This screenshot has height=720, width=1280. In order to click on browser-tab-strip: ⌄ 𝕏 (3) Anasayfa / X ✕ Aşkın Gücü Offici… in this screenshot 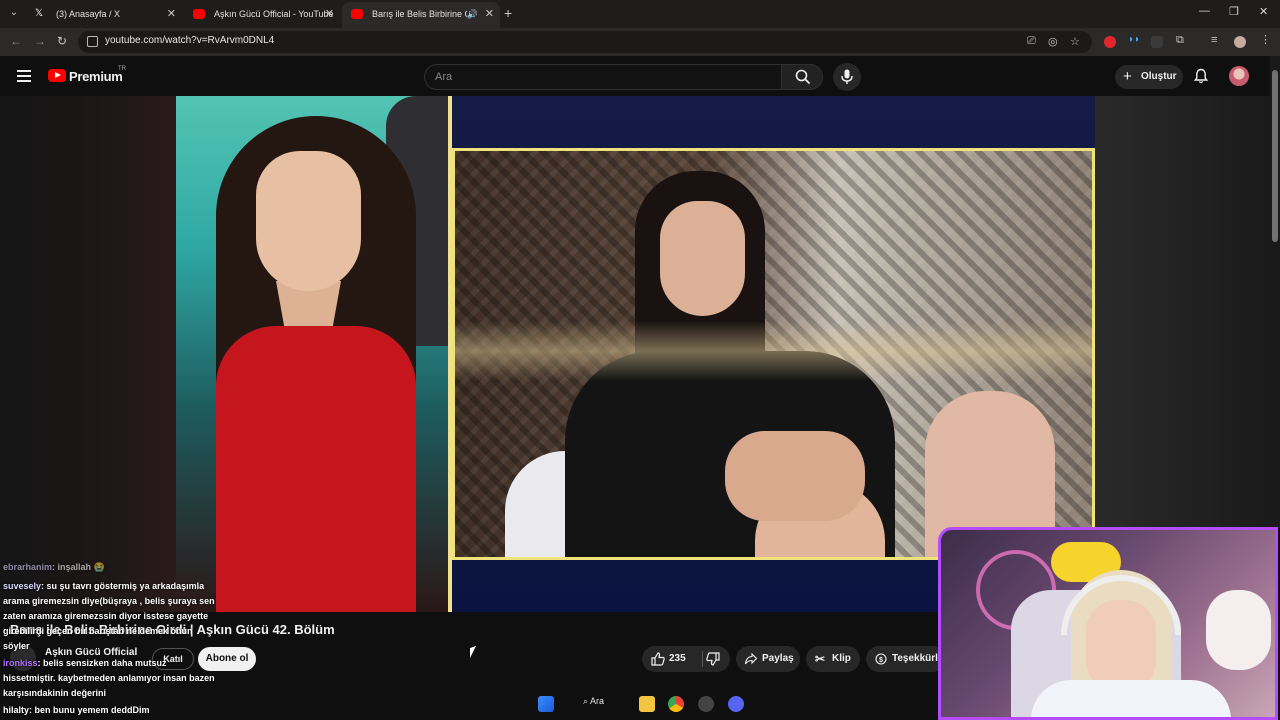, I will do `click(640, 14)`.